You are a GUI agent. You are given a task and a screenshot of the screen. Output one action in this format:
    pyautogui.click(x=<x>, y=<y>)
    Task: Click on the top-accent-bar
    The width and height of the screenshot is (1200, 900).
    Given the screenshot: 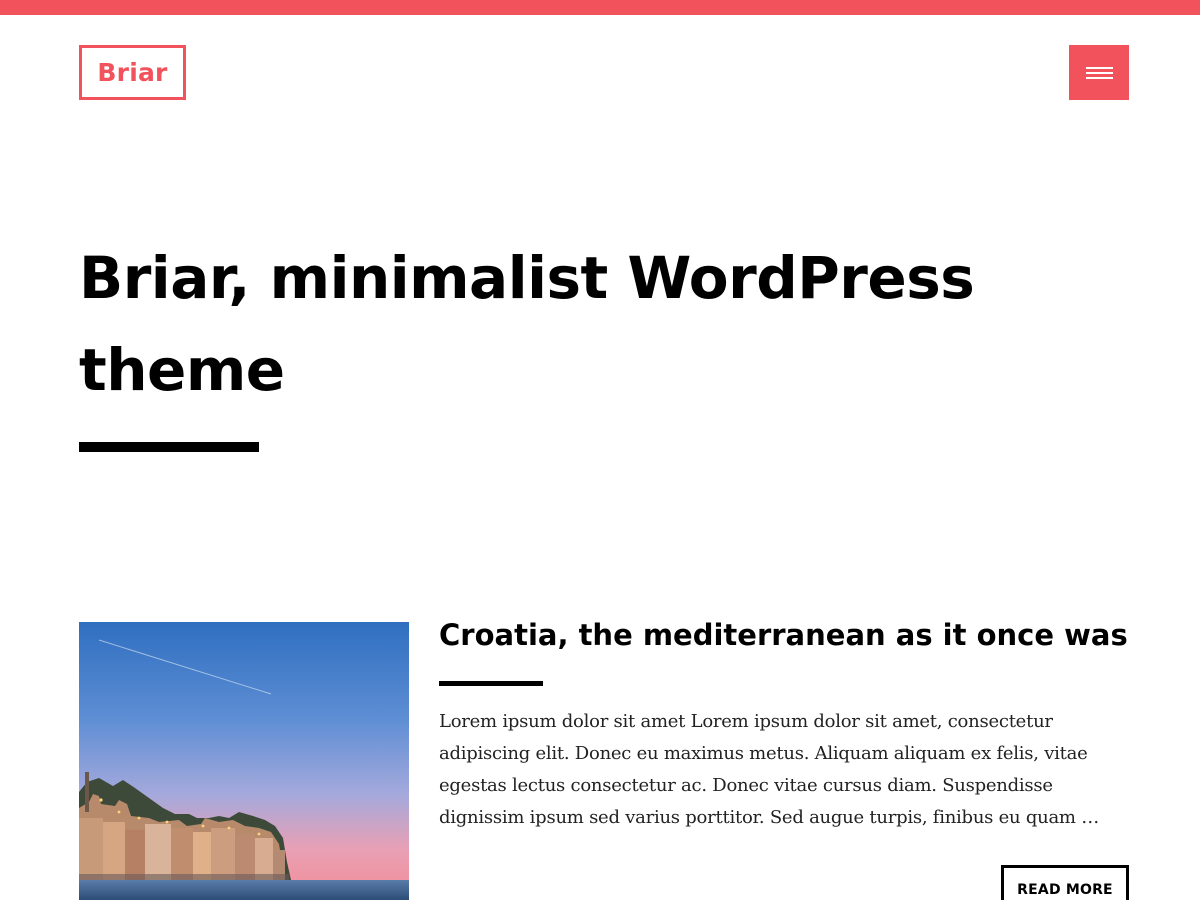 What is the action you would take?
    pyautogui.click(x=600, y=7)
    